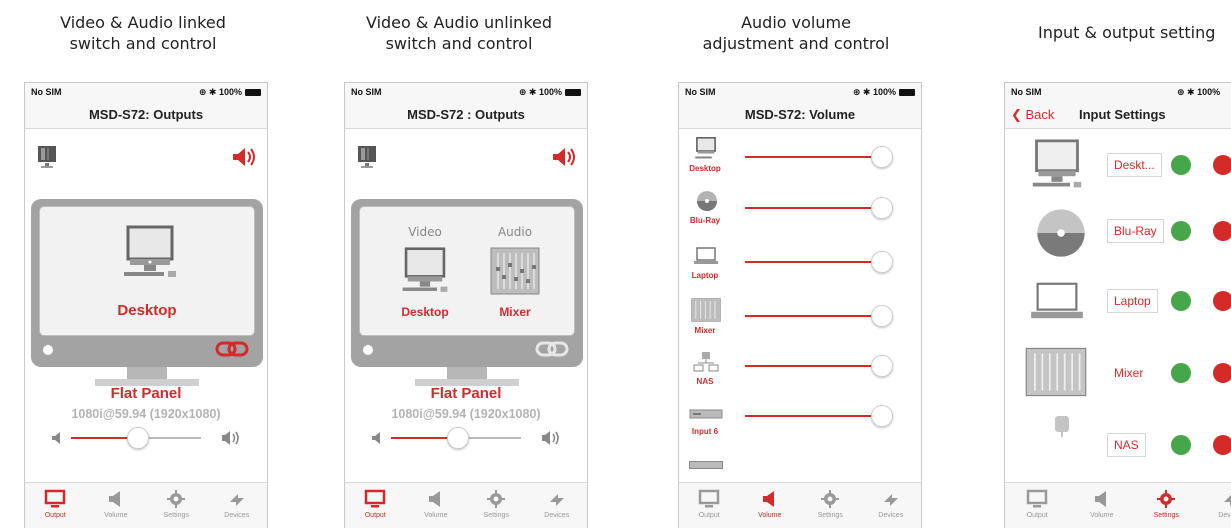 The height and width of the screenshot is (528, 1231). What do you see at coordinates (1129, 373) in the screenshot?
I see `input-name-field: Mixer` at bounding box center [1129, 373].